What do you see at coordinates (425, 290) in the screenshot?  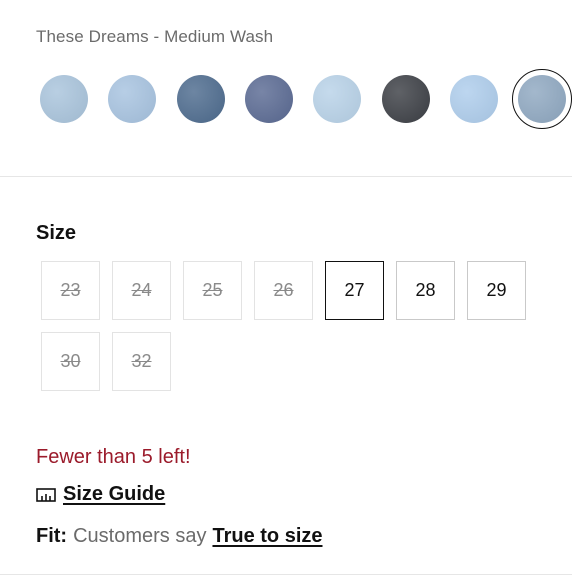 I see `size-option-28: 28` at bounding box center [425, 290].